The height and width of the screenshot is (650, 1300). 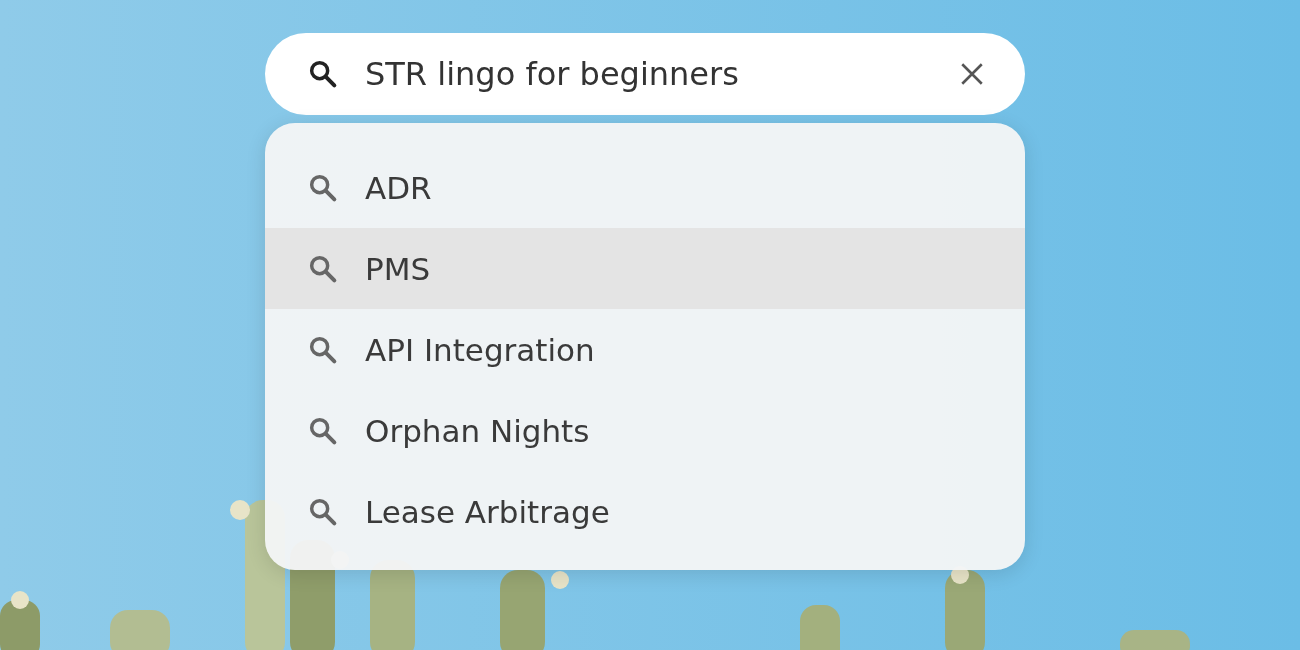 I want to click on search-icon, so click(x=323, y=74).